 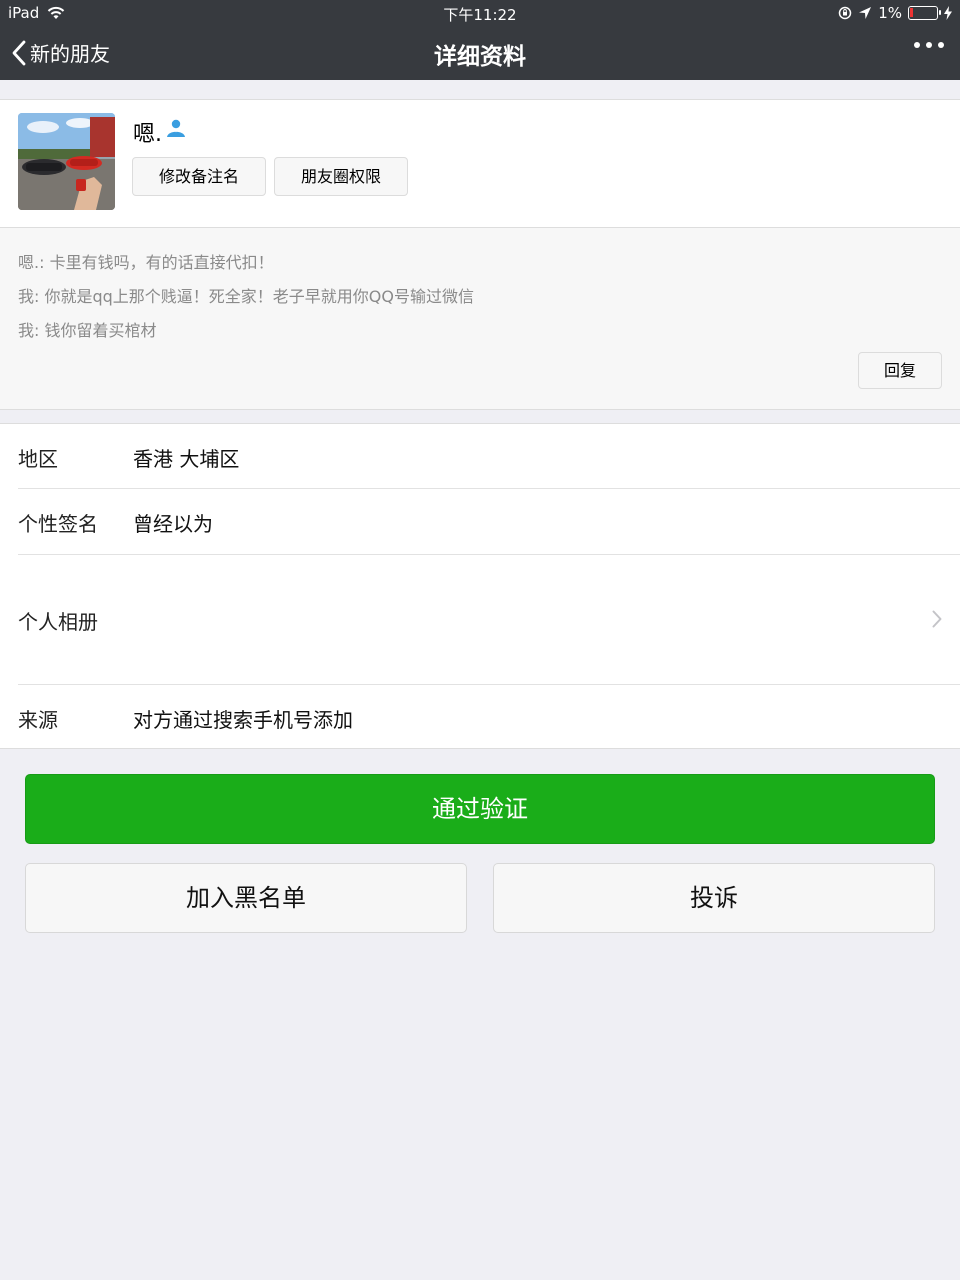 I want to click on report-button: 投诉, so click(x=714, y=898).